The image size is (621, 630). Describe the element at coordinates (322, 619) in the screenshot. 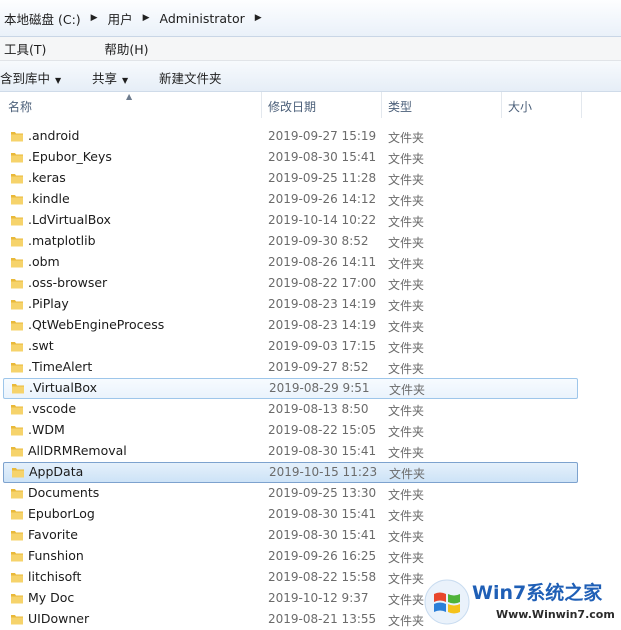

I see `file-modified-date: 2019-08-21 13:55` at that location.